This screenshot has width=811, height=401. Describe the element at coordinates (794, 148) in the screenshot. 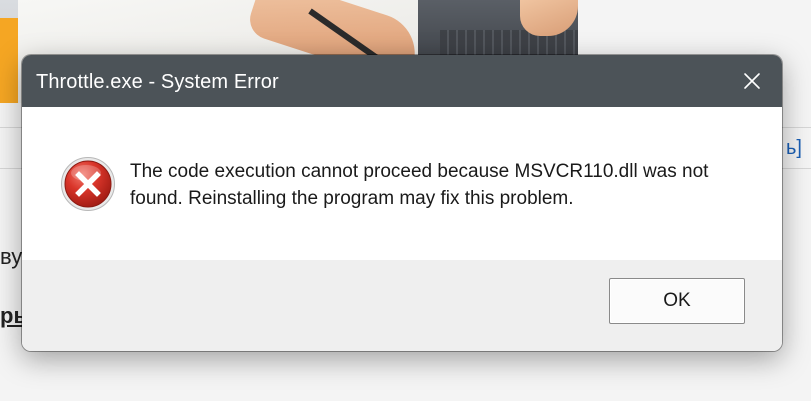

I see `background-link-fragment: ь]` at that location.